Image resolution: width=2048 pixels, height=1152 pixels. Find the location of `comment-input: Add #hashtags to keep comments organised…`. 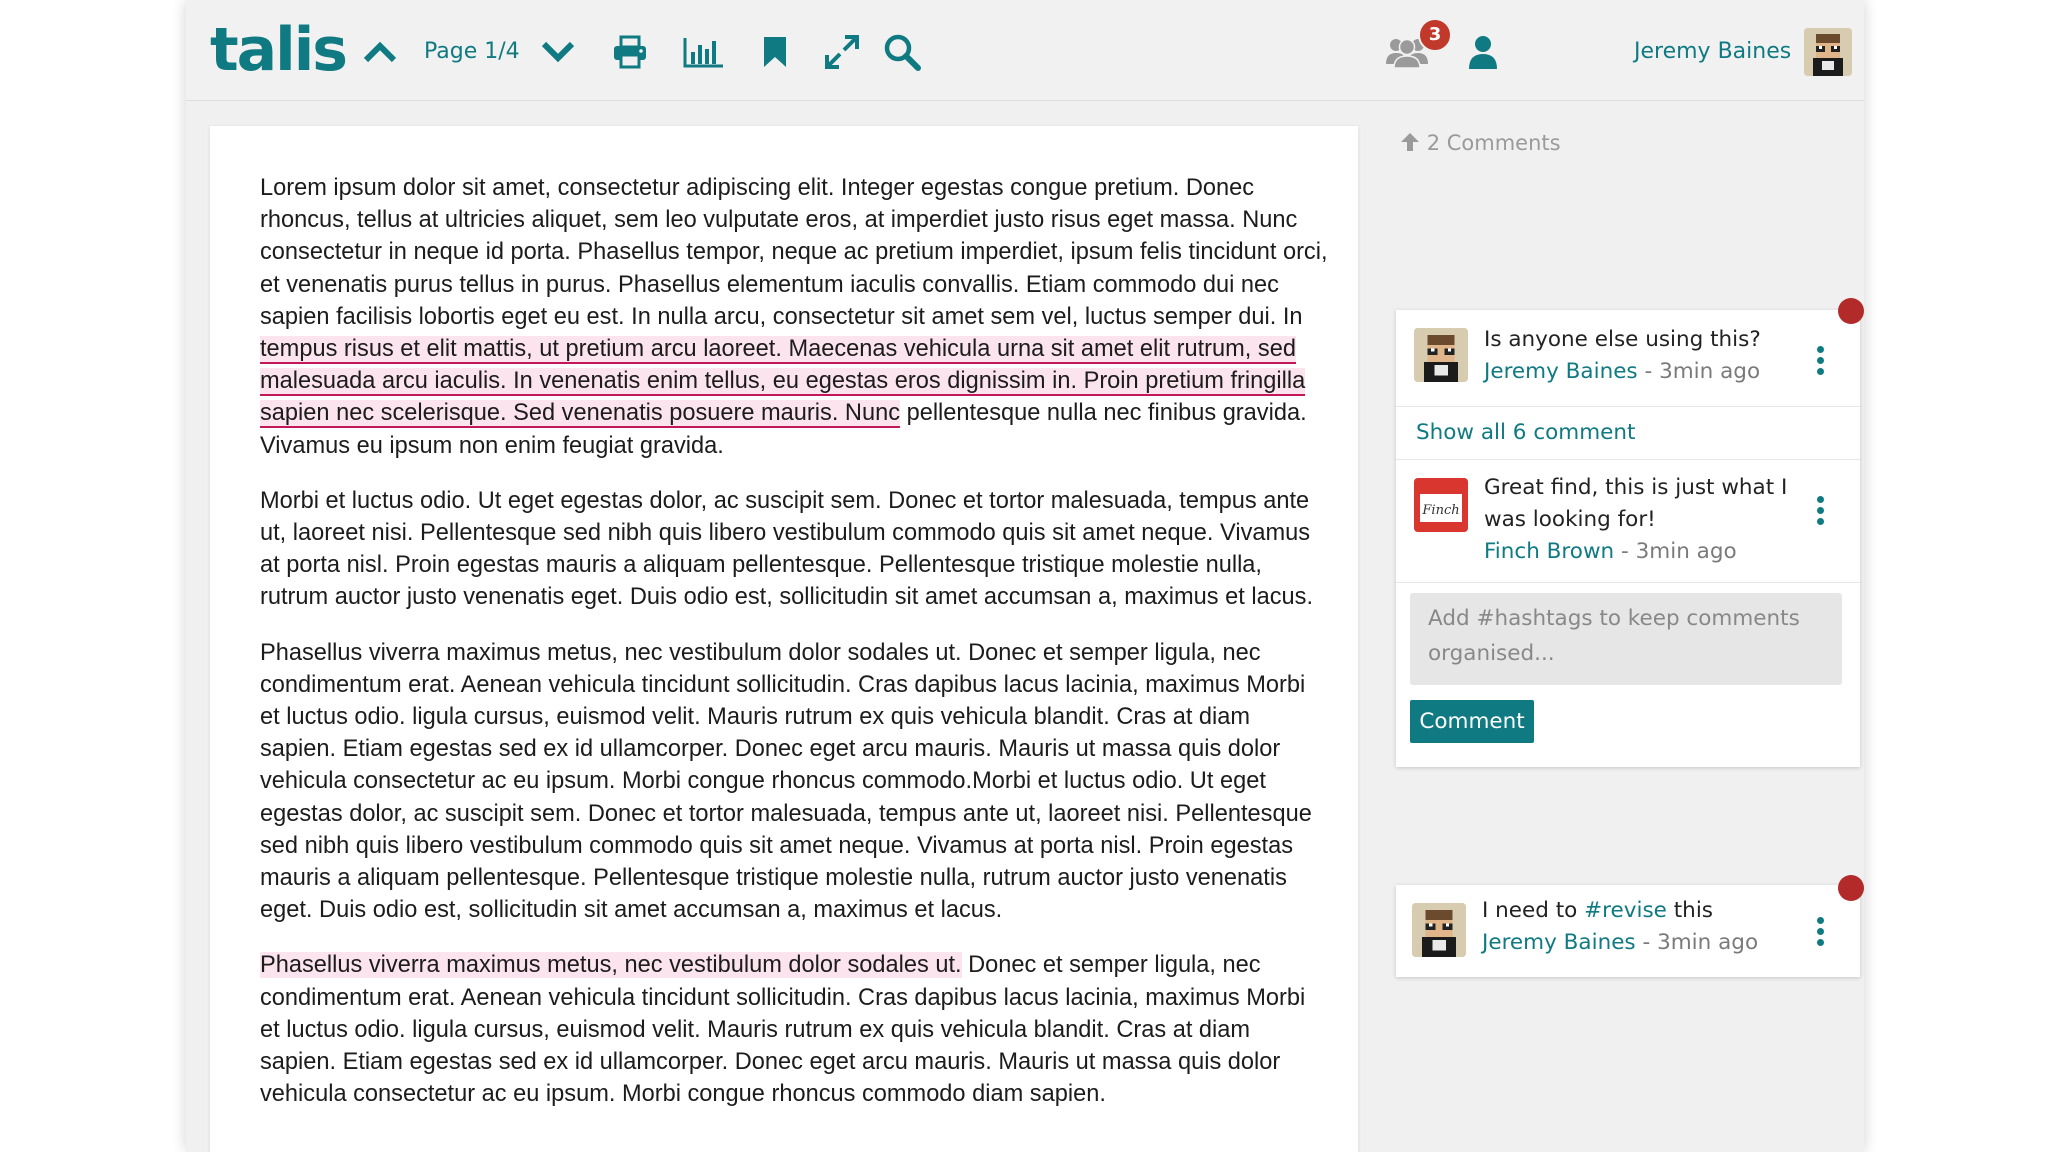

comment-input: Add #hashtags to keep comments organised… is located at coordinates (1626, 639).